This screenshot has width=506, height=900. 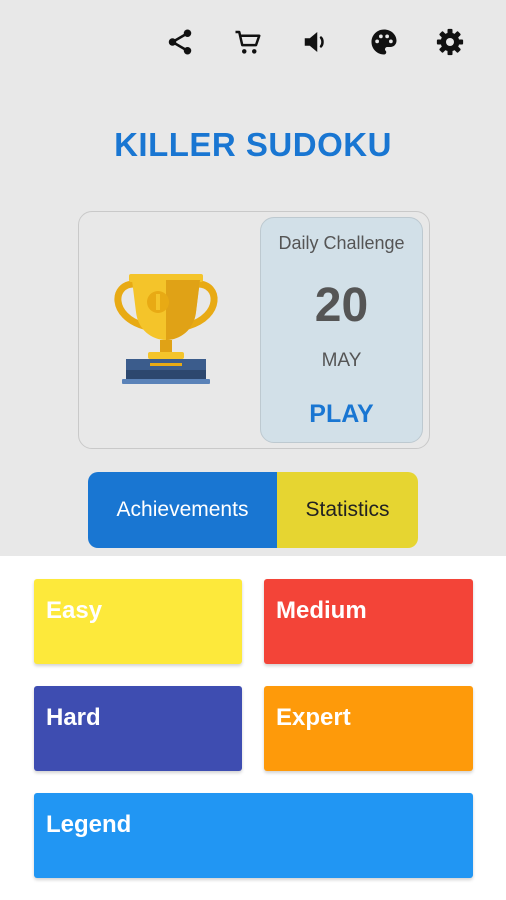 What do you see at coordinates (341, 243) in the screenshot?
I see `daily-challenge-label: Daily Challenge` at bounding box center [341, 243].